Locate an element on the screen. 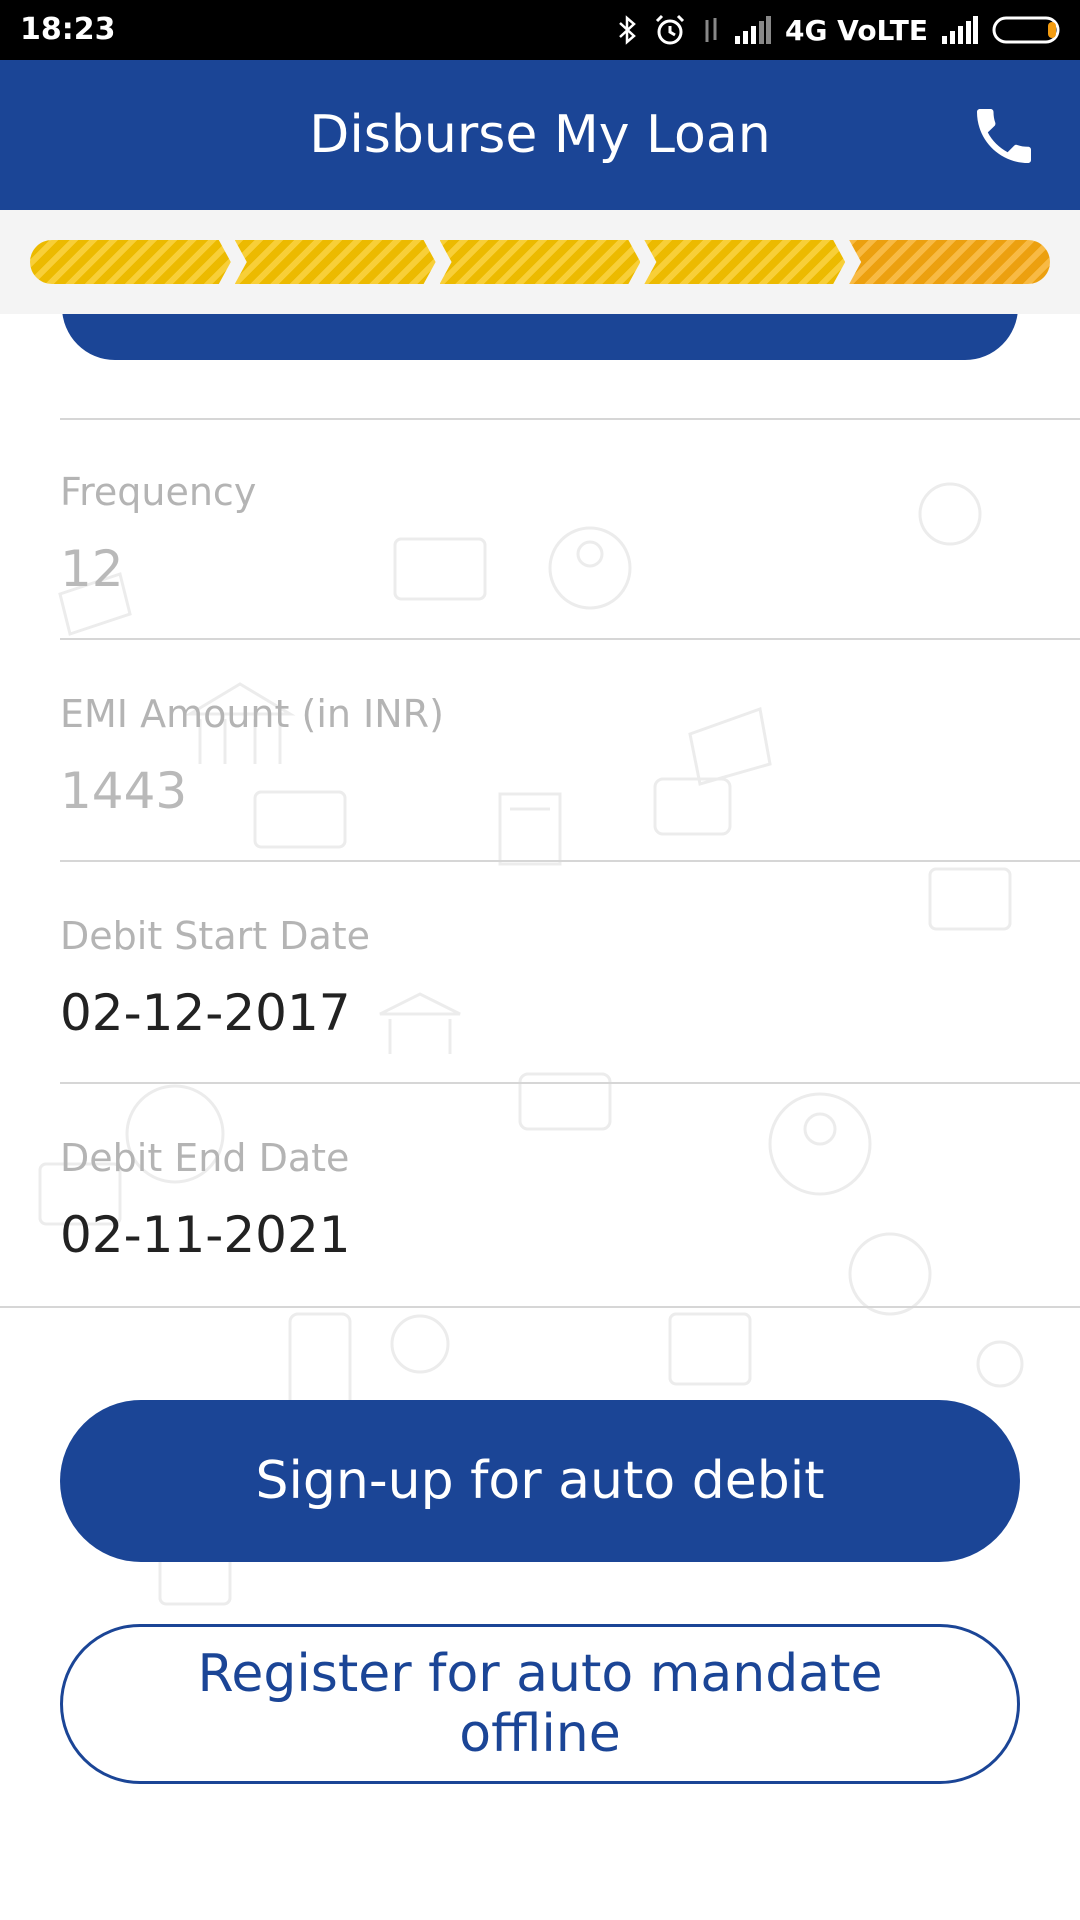 The width and height of the screenshot is (1080, 1920). network-type-label: 4G VoLTE is located at coordinates (856, 30).